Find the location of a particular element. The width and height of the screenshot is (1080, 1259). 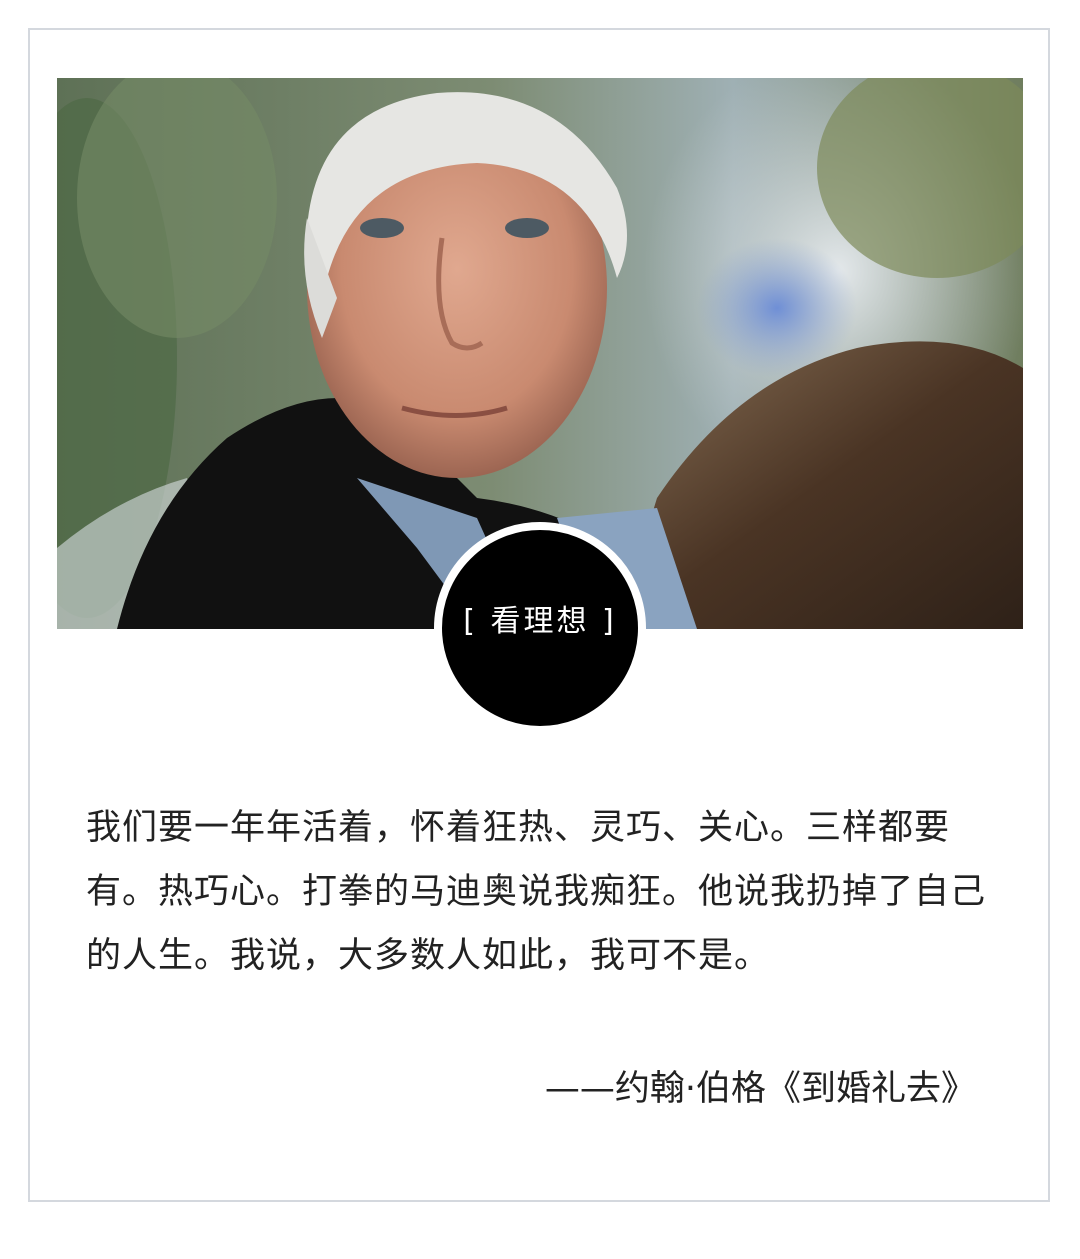

brand-badge-label: [ 看理想 ] is located at coordinates (540, 621).